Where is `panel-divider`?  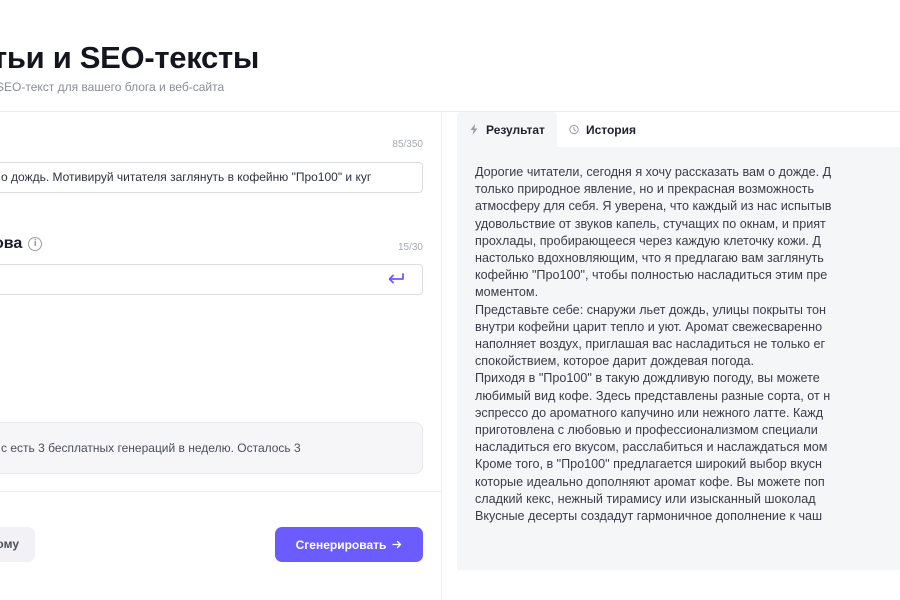 panel-divider is located at coordinates (441, 356).